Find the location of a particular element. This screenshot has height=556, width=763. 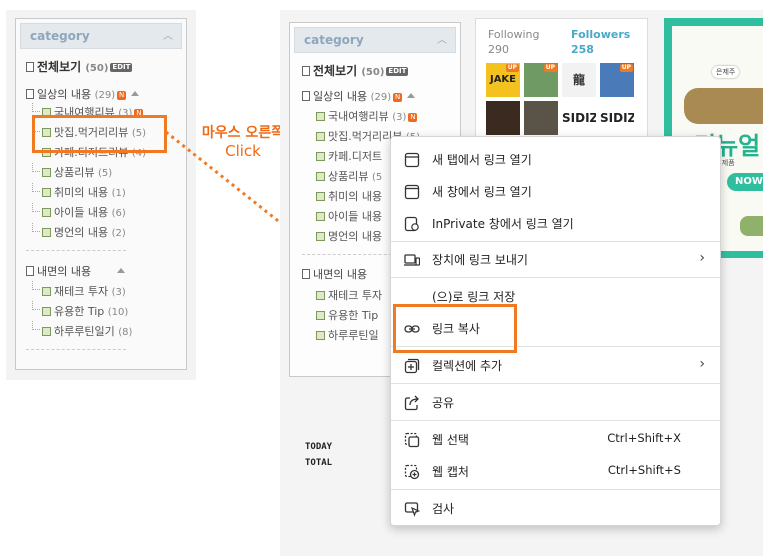

category-item: 명언의 내용 is located at coordinates (349, 237).